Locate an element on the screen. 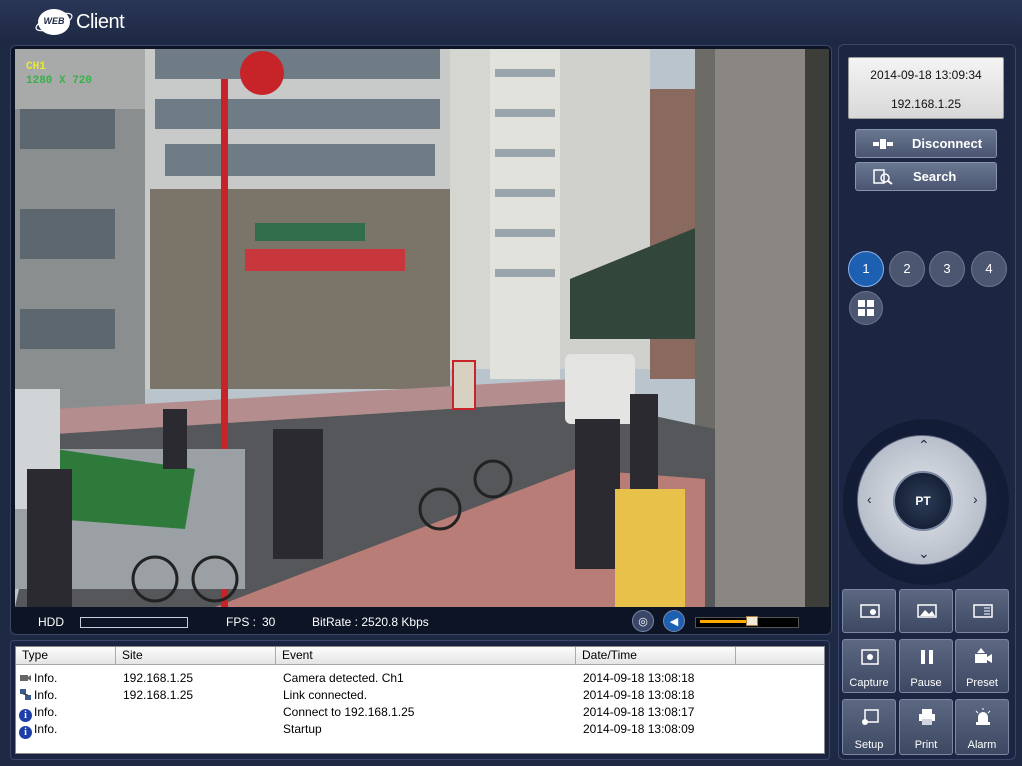 Image resolution: width=1022 pixels, height=766 pixels. pause-button: Pause is located at coordinates (926, 666).